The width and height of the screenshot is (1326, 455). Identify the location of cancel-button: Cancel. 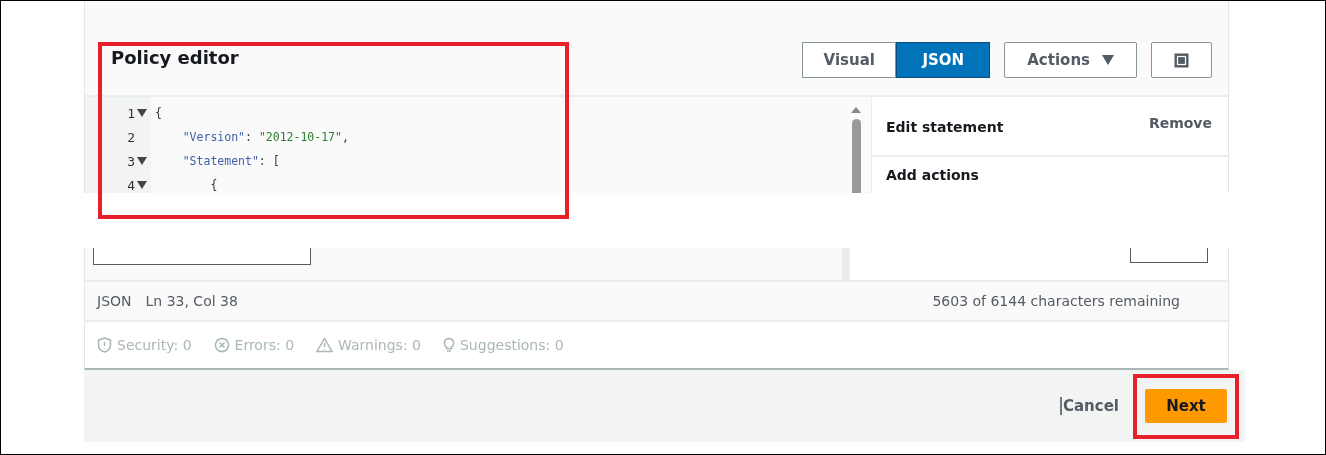
(1089, 406).